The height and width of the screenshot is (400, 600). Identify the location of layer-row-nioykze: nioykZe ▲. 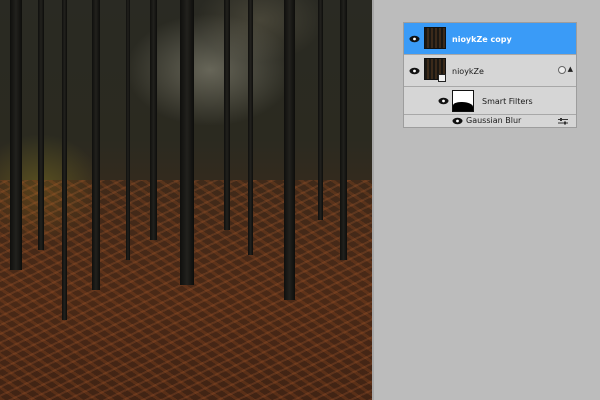
(490, 71).